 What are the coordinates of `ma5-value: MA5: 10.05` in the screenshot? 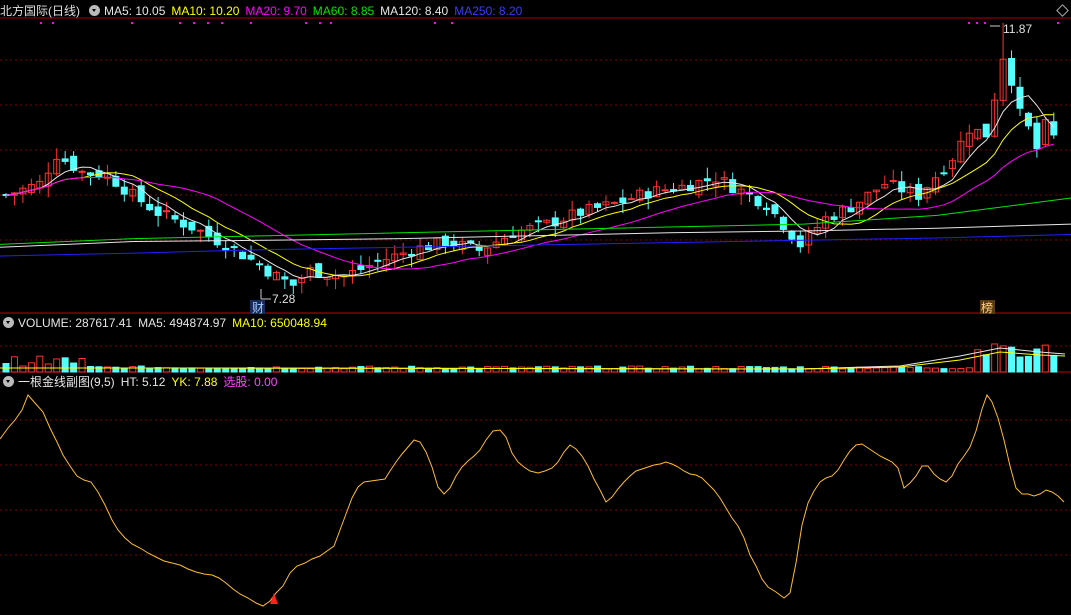 It's located at (135, 11).